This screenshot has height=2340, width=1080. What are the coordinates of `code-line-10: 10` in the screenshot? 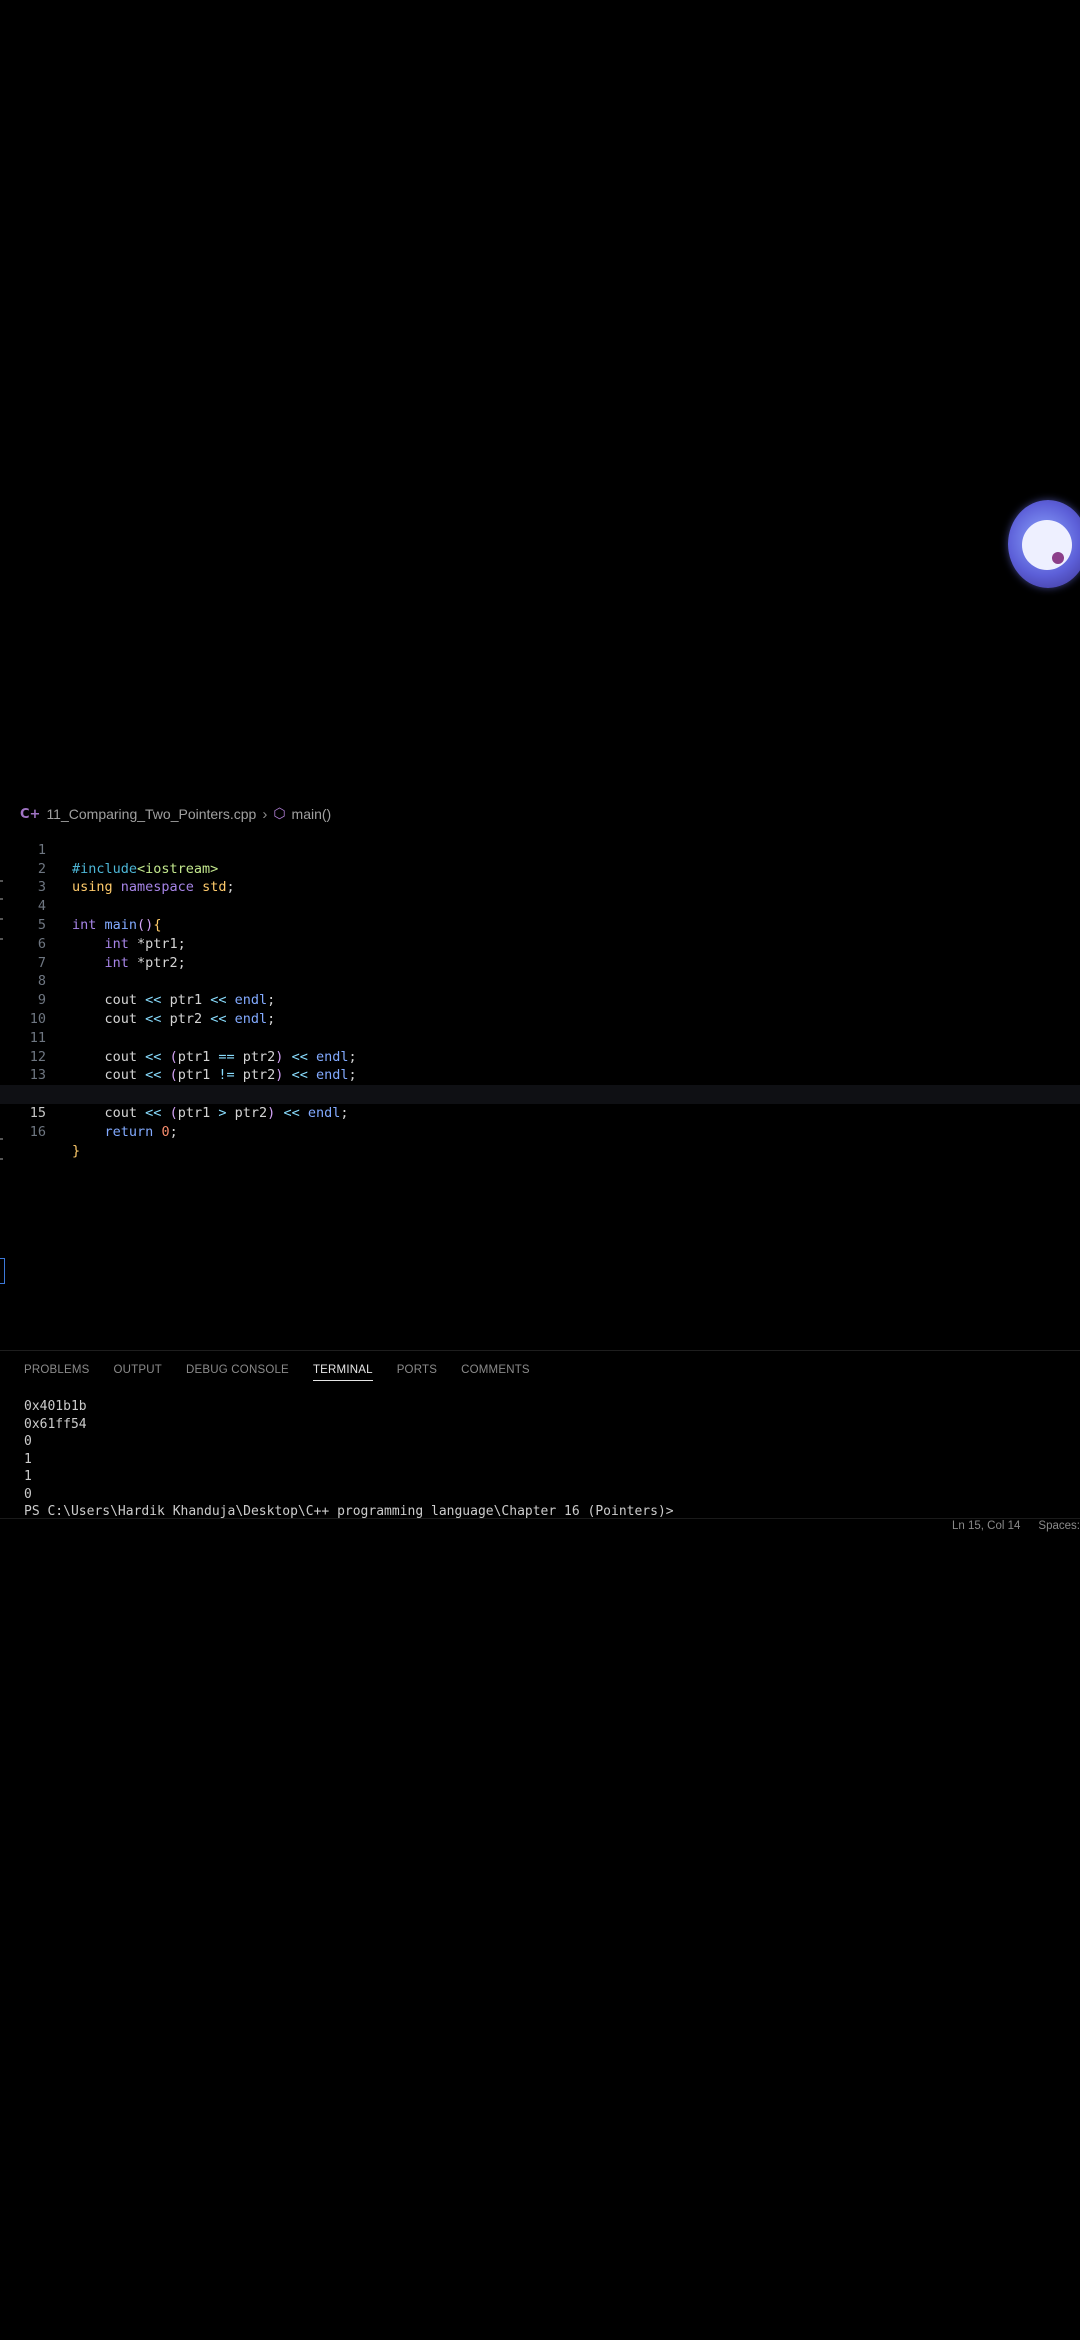 It's located at (540, 1009).